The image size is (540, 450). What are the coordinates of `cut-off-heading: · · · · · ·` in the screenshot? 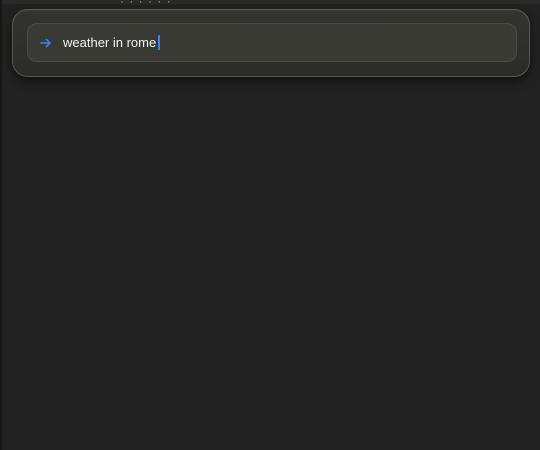 It's located at (146, 4).